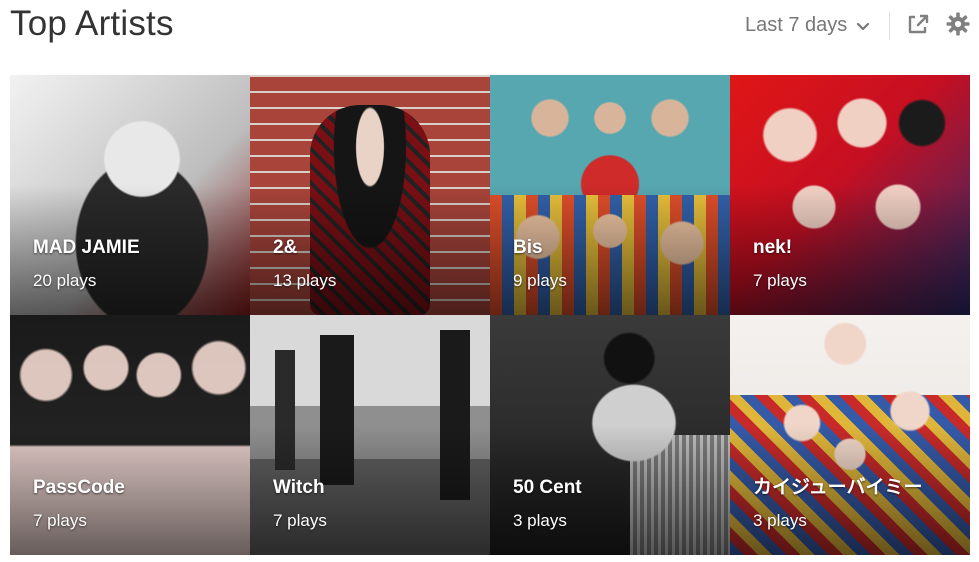  What do you see at coordinates (79, 487) in the screenshot?
I see `artist-name: PassCode` at bounding box center [79, 487].